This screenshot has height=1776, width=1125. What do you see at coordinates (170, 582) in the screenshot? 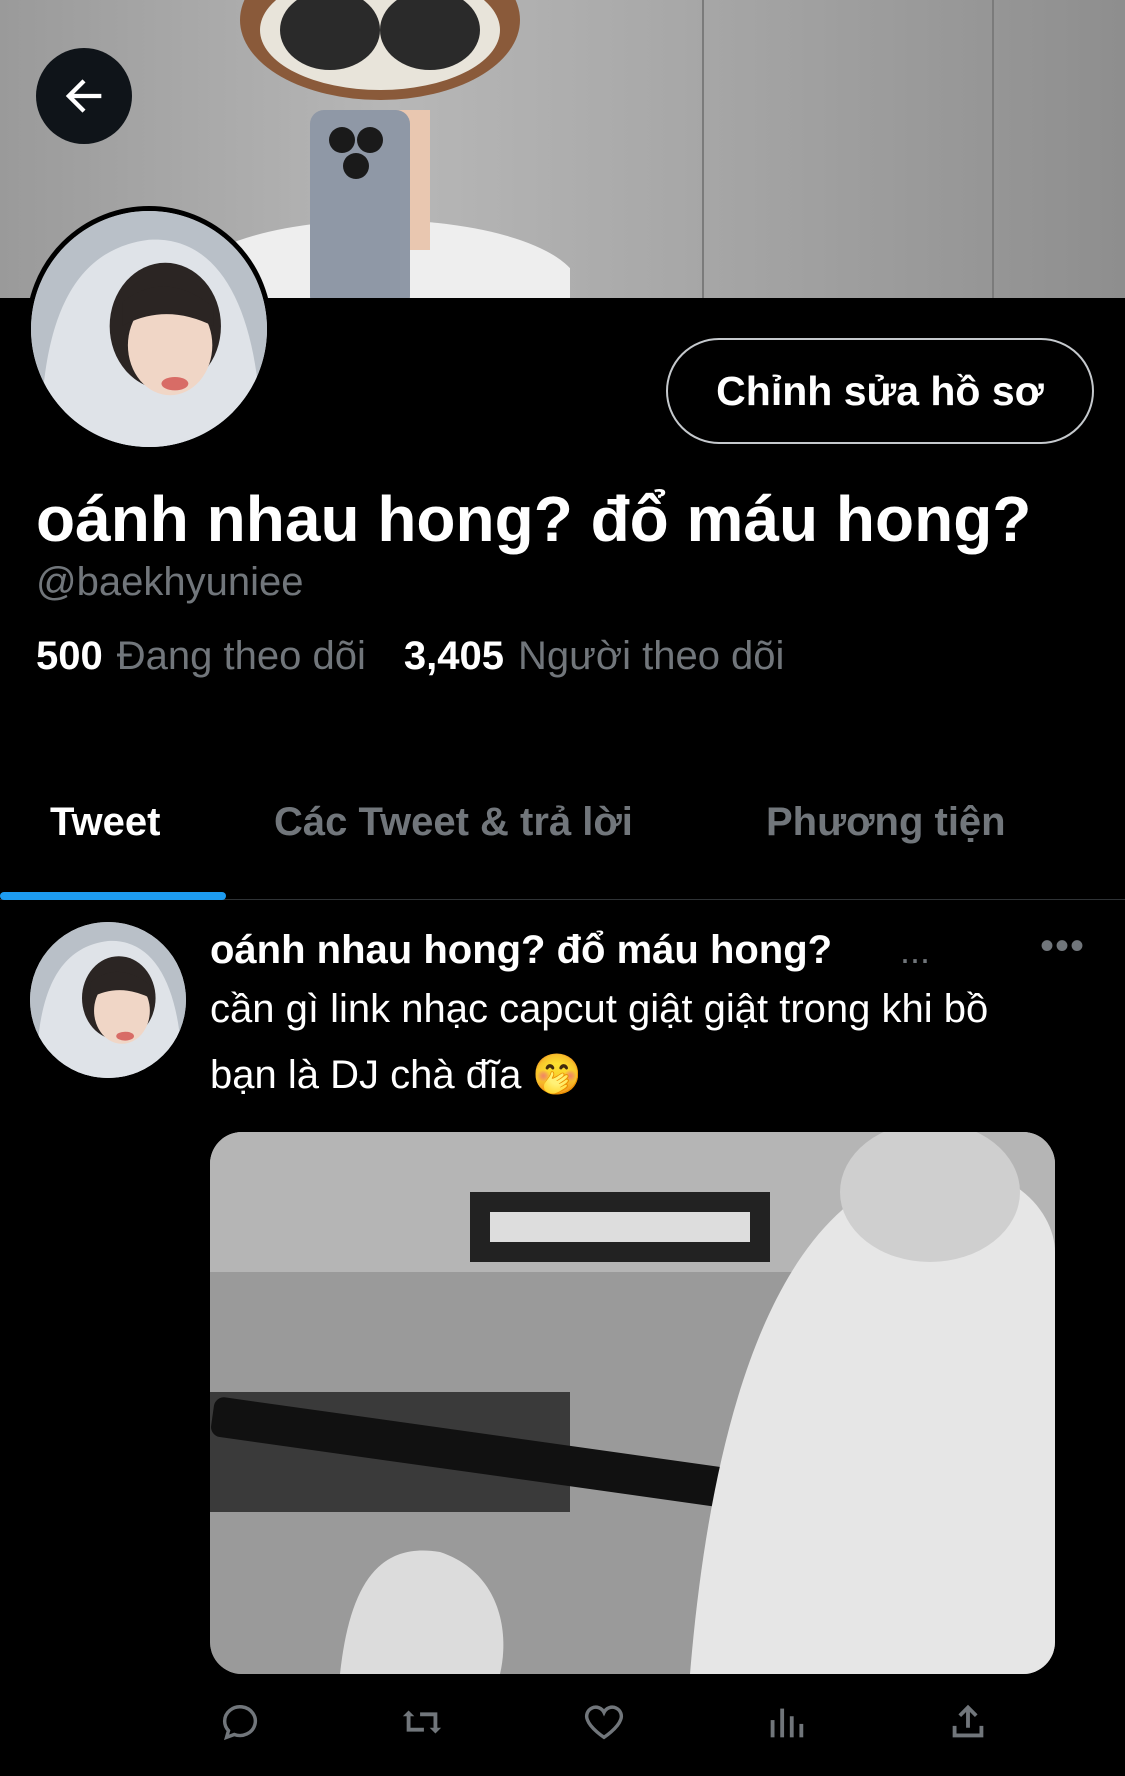
I see `profile-handle: @baekhyuniee` at bounding box center [170, 582].